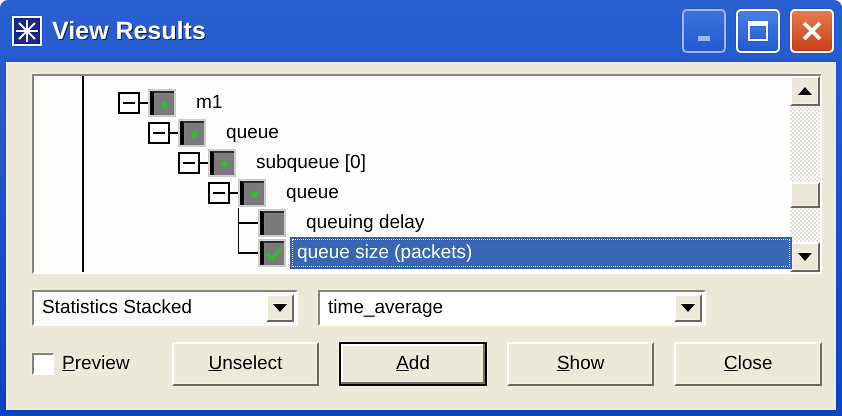  I want to click on scrollbar, so click(805, 174).